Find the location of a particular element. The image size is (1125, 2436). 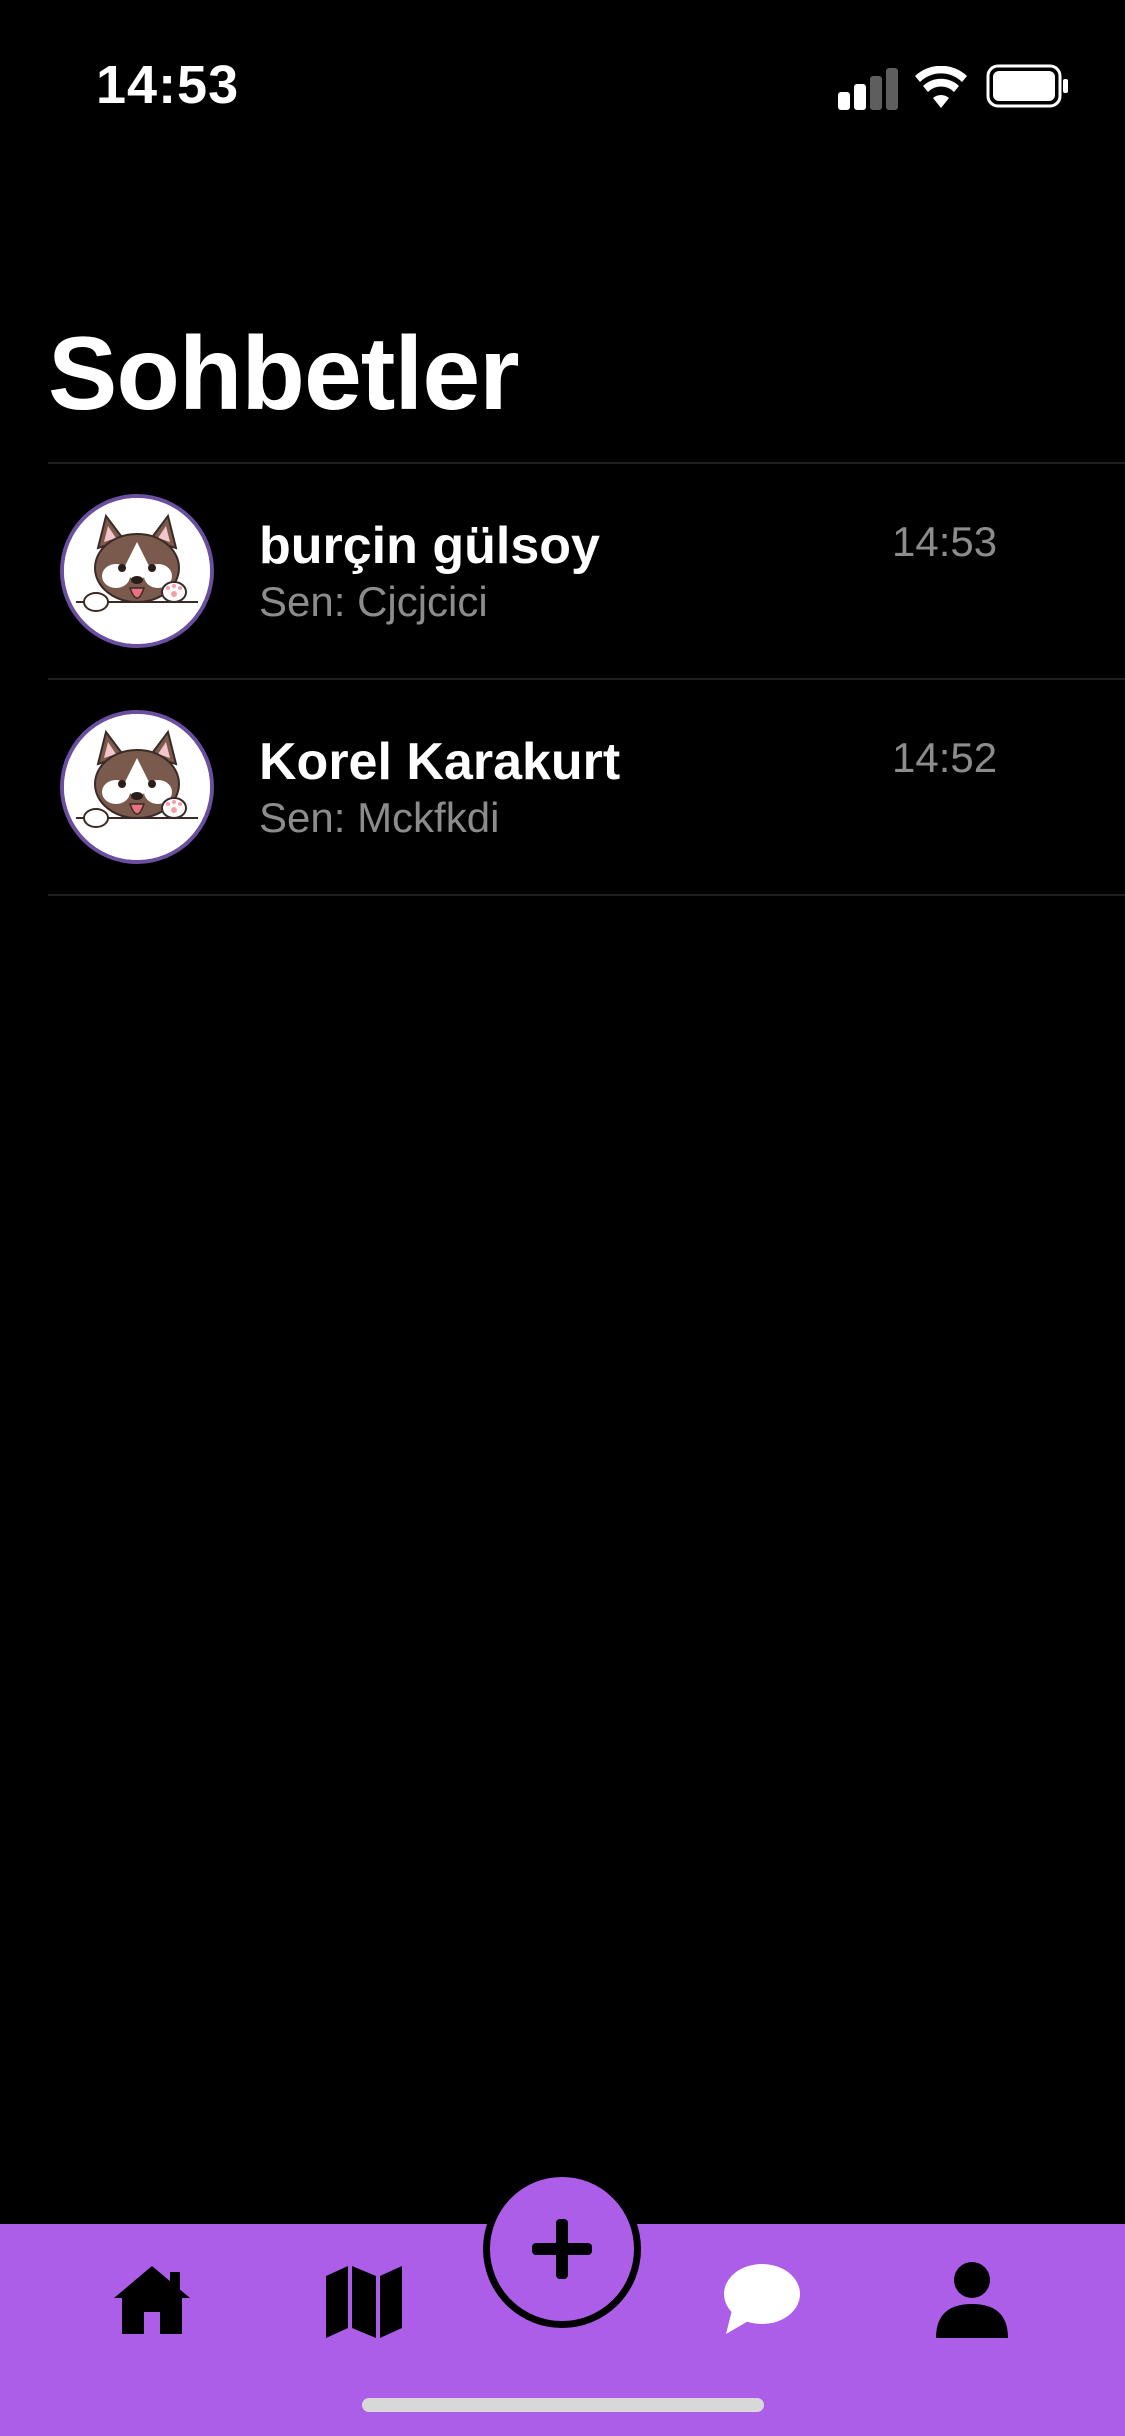

chat-name: Korel Karakurt is located at coordinates (440, 762).